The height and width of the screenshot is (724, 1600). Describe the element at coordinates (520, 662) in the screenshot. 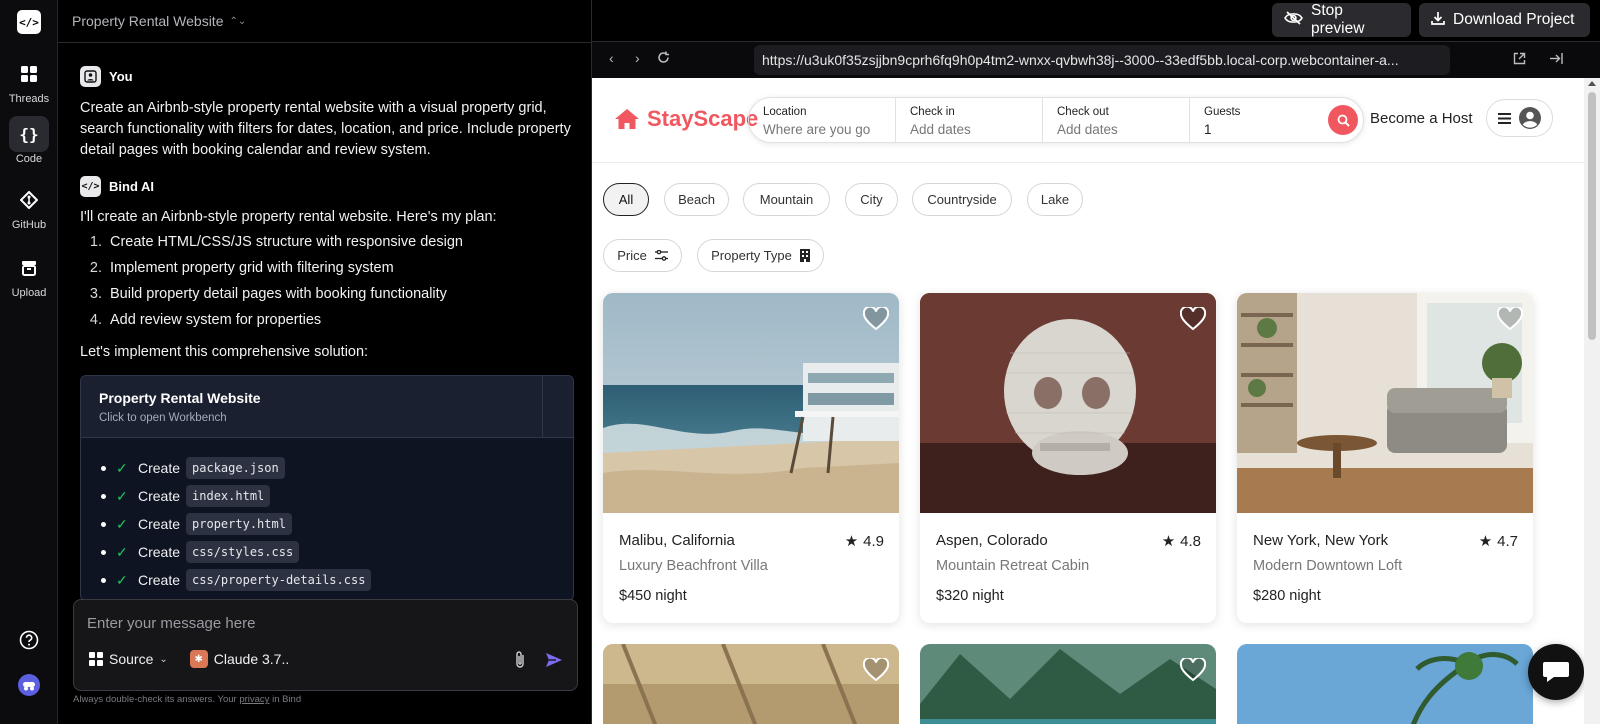

I see `paperclip-icon` at that location.